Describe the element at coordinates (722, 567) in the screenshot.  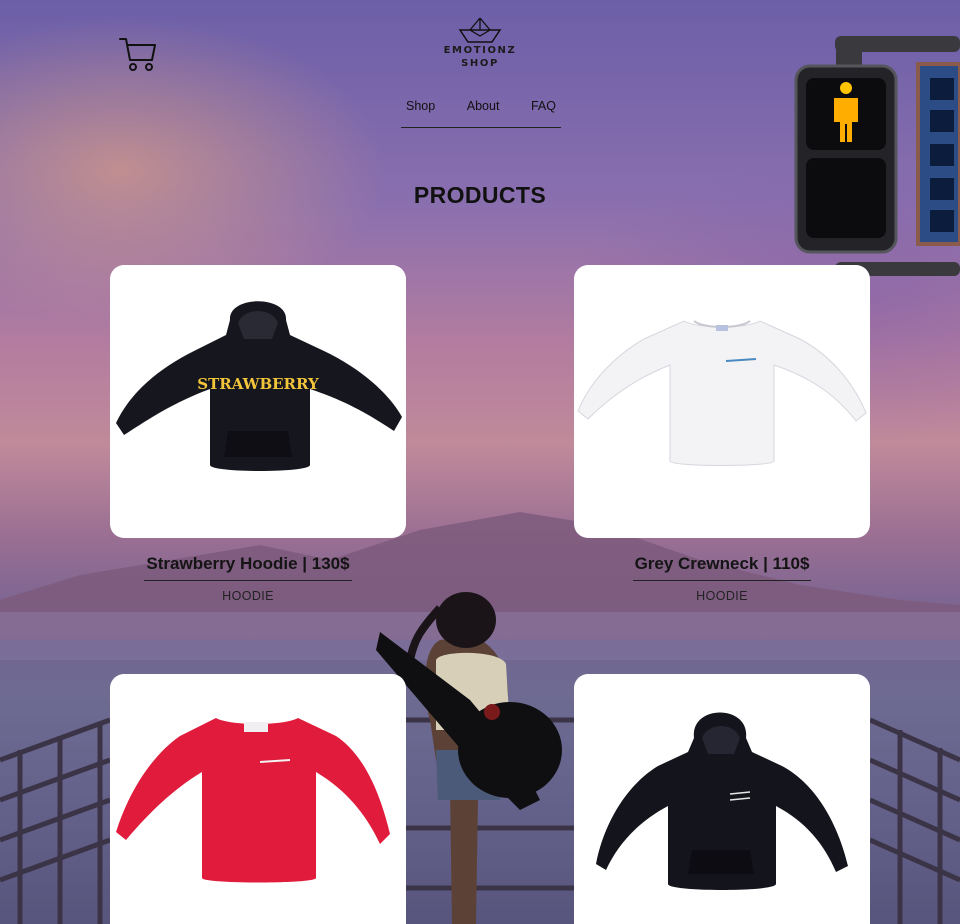
I see `product-title: Grey Crewneck | 110$` at that location.